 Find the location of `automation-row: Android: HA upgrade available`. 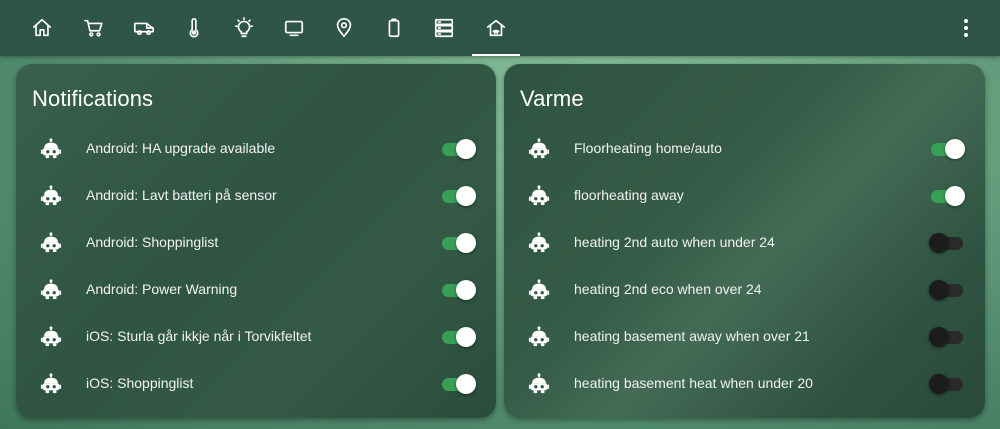

automation-row: Android: HA upgrade available is located at coordinates (256, 149).